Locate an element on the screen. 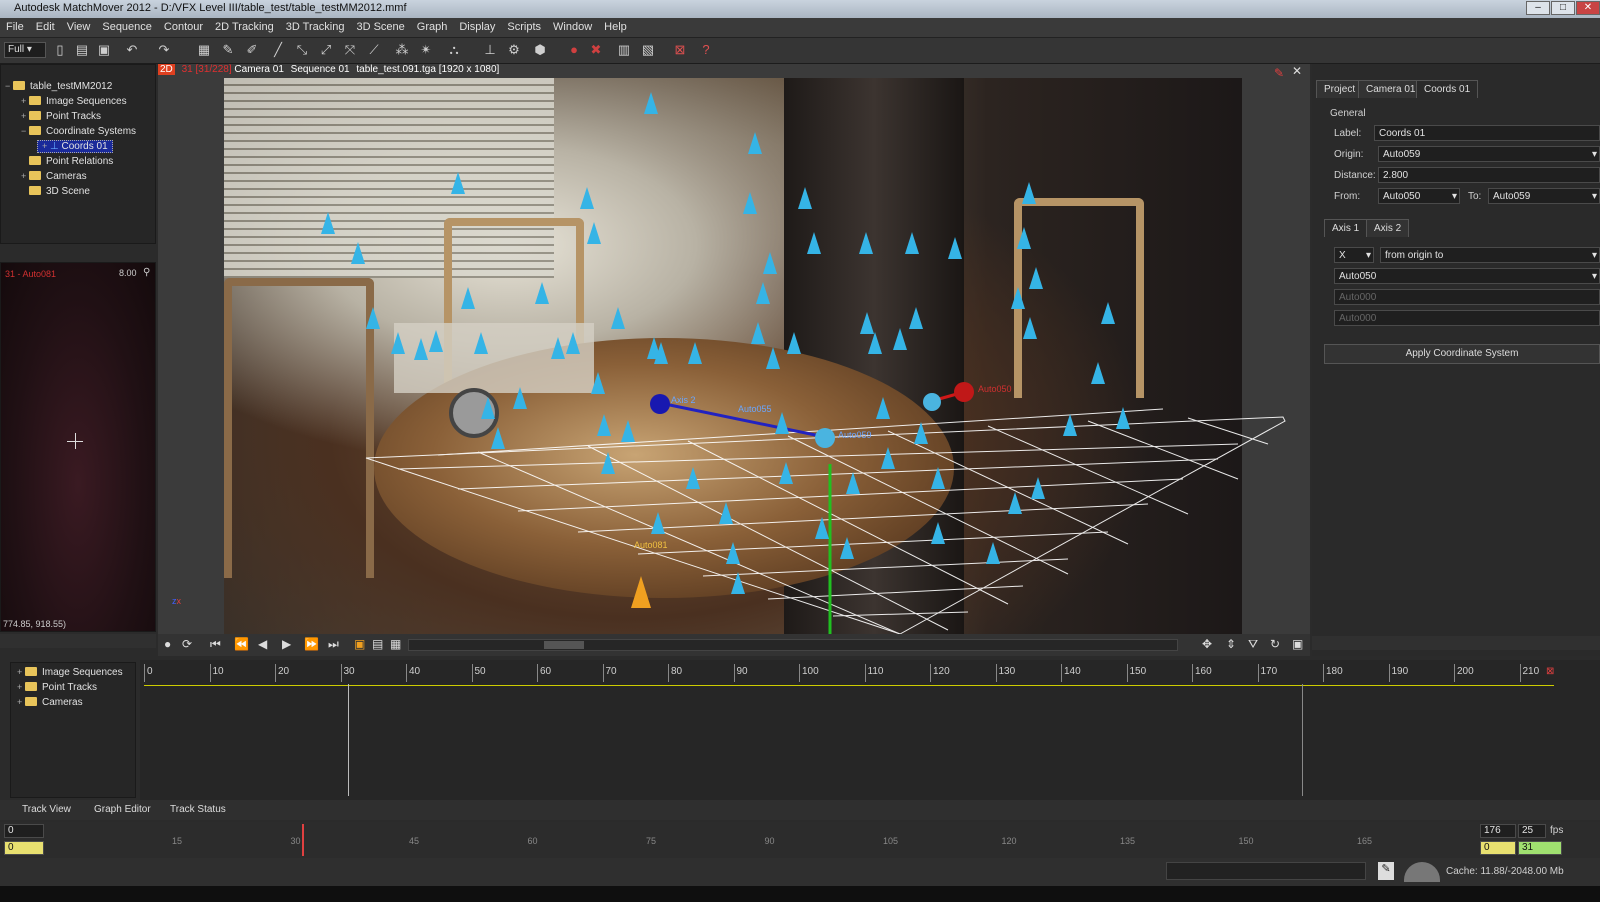 Image resolution: width=1600 pixels, height=902 pixels. to-select: Auto059 ▾ is located at coordinates (1544, 196).